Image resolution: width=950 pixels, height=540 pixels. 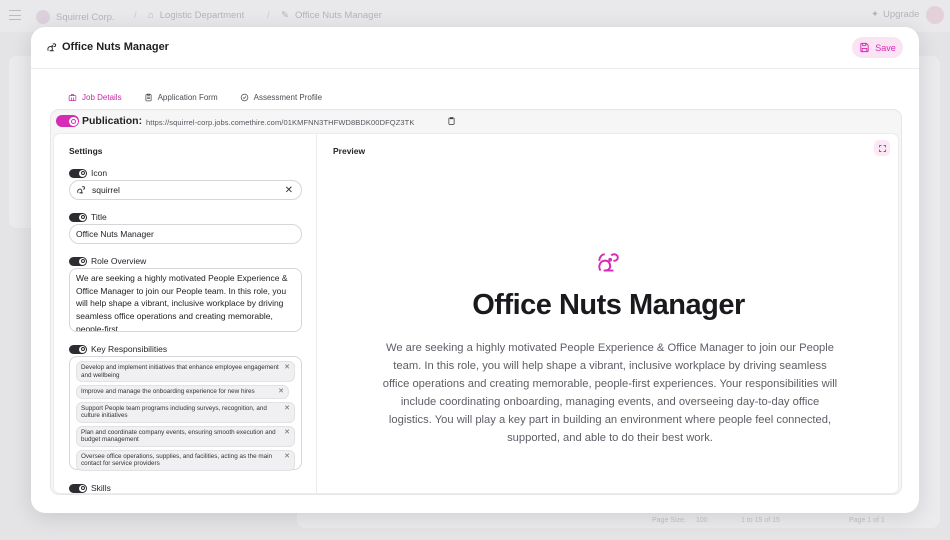 What do you see at coordinates (88, 173) in the screenshot?
I see `icon-field-label: Icon` at bounding box center [88, 173].